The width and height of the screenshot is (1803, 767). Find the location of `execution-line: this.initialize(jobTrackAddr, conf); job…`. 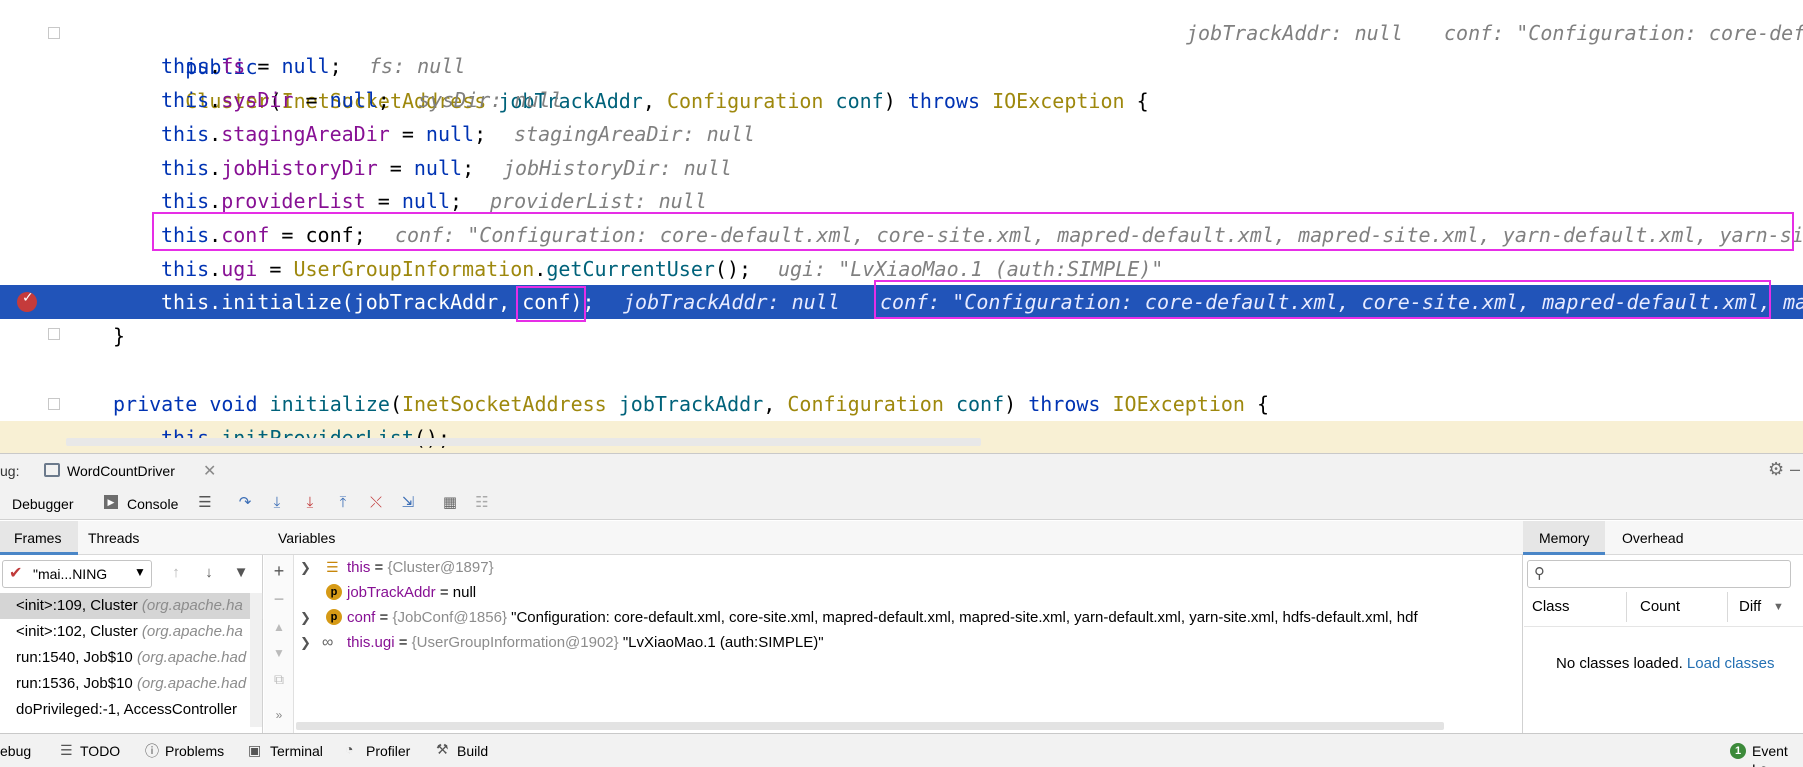

execution-line: this.initialize(jobTrackAddr, conf); job… is located at coordinates (901, 302).